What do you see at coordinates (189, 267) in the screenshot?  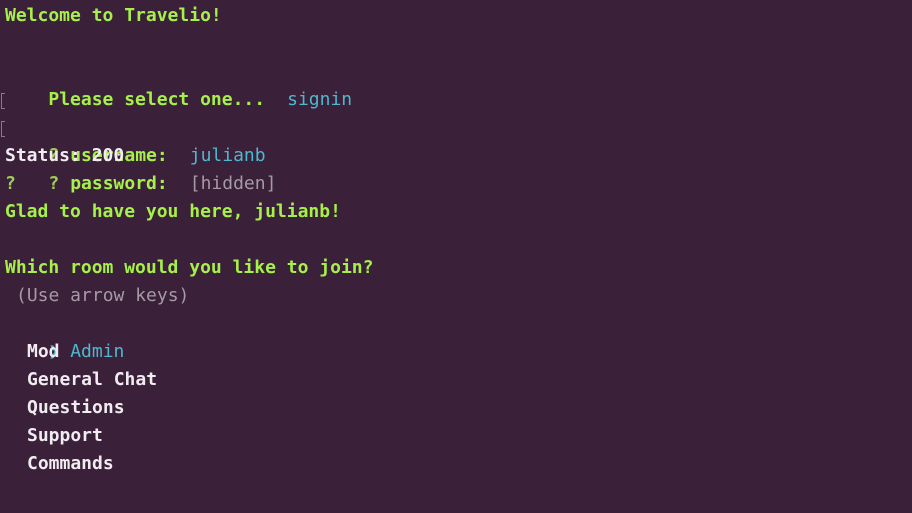 I see `room-question: Which room would you like to join?` at bounding box center [189, 267].